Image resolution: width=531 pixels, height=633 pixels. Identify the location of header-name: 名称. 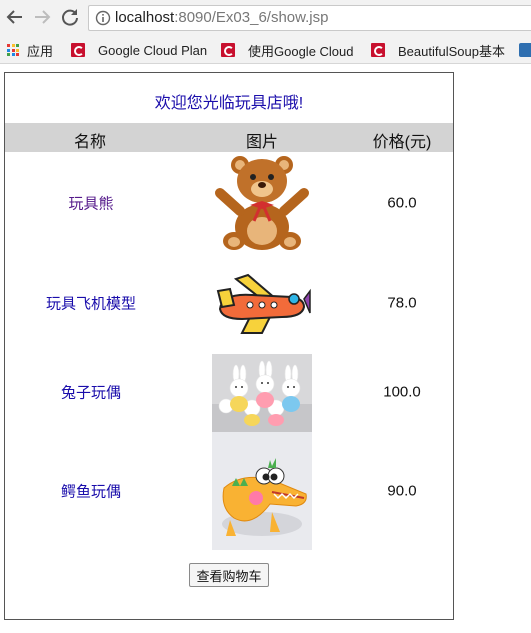
(90, 142).